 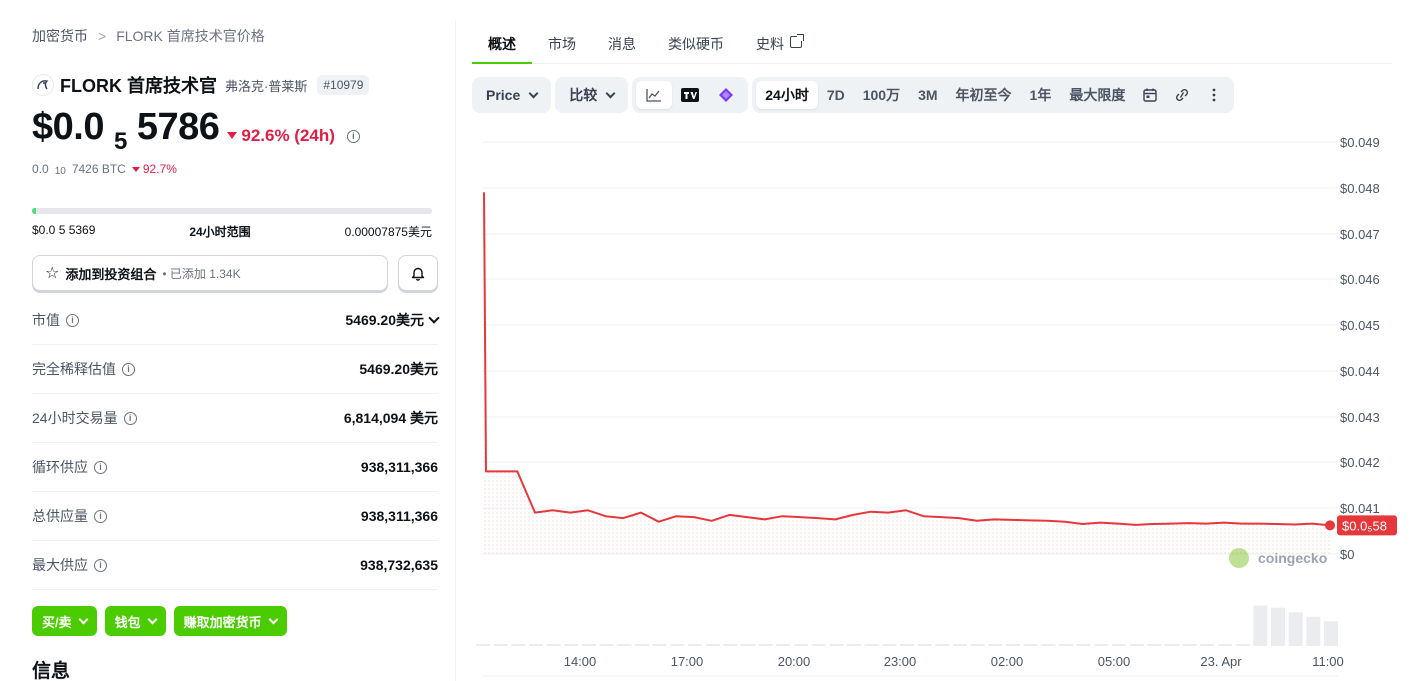 I want to click on diamond-button, so click(x=726, y=95).